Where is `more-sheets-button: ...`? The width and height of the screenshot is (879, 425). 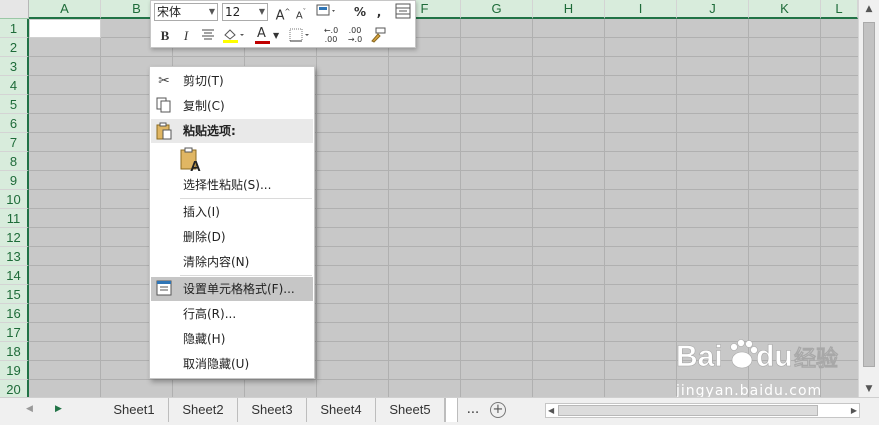 more-sheets-button: ... is located at coordinates (473, 410).